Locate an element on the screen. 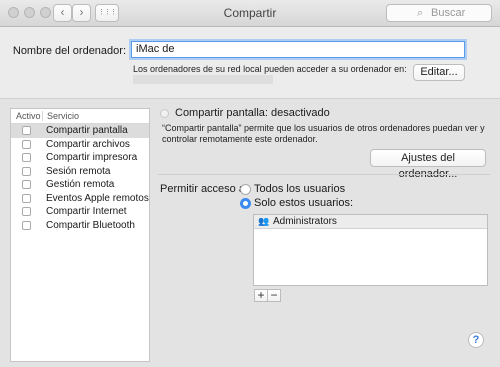 Image resolution: width=500 pixels, height=367 pixels. service-row-compartir-archivos: Compartir archivos is located at coordinates (80, 145).